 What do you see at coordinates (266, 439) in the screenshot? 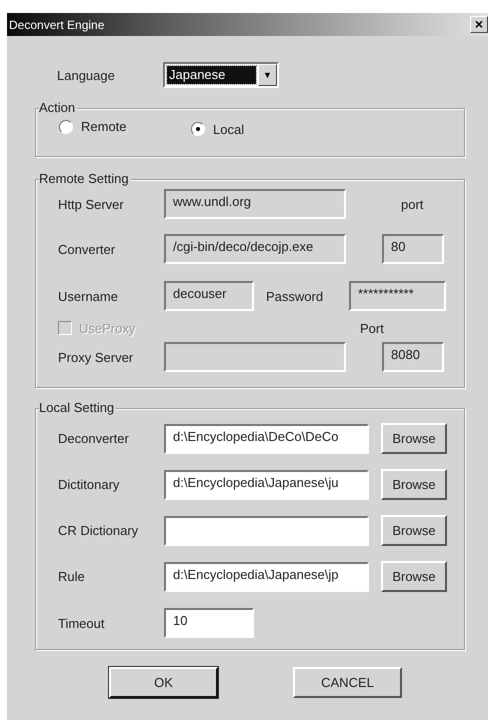
I see `text-field: d:\Encyclopedia\DeCo\DeCo` at bounding box center [266, 439].